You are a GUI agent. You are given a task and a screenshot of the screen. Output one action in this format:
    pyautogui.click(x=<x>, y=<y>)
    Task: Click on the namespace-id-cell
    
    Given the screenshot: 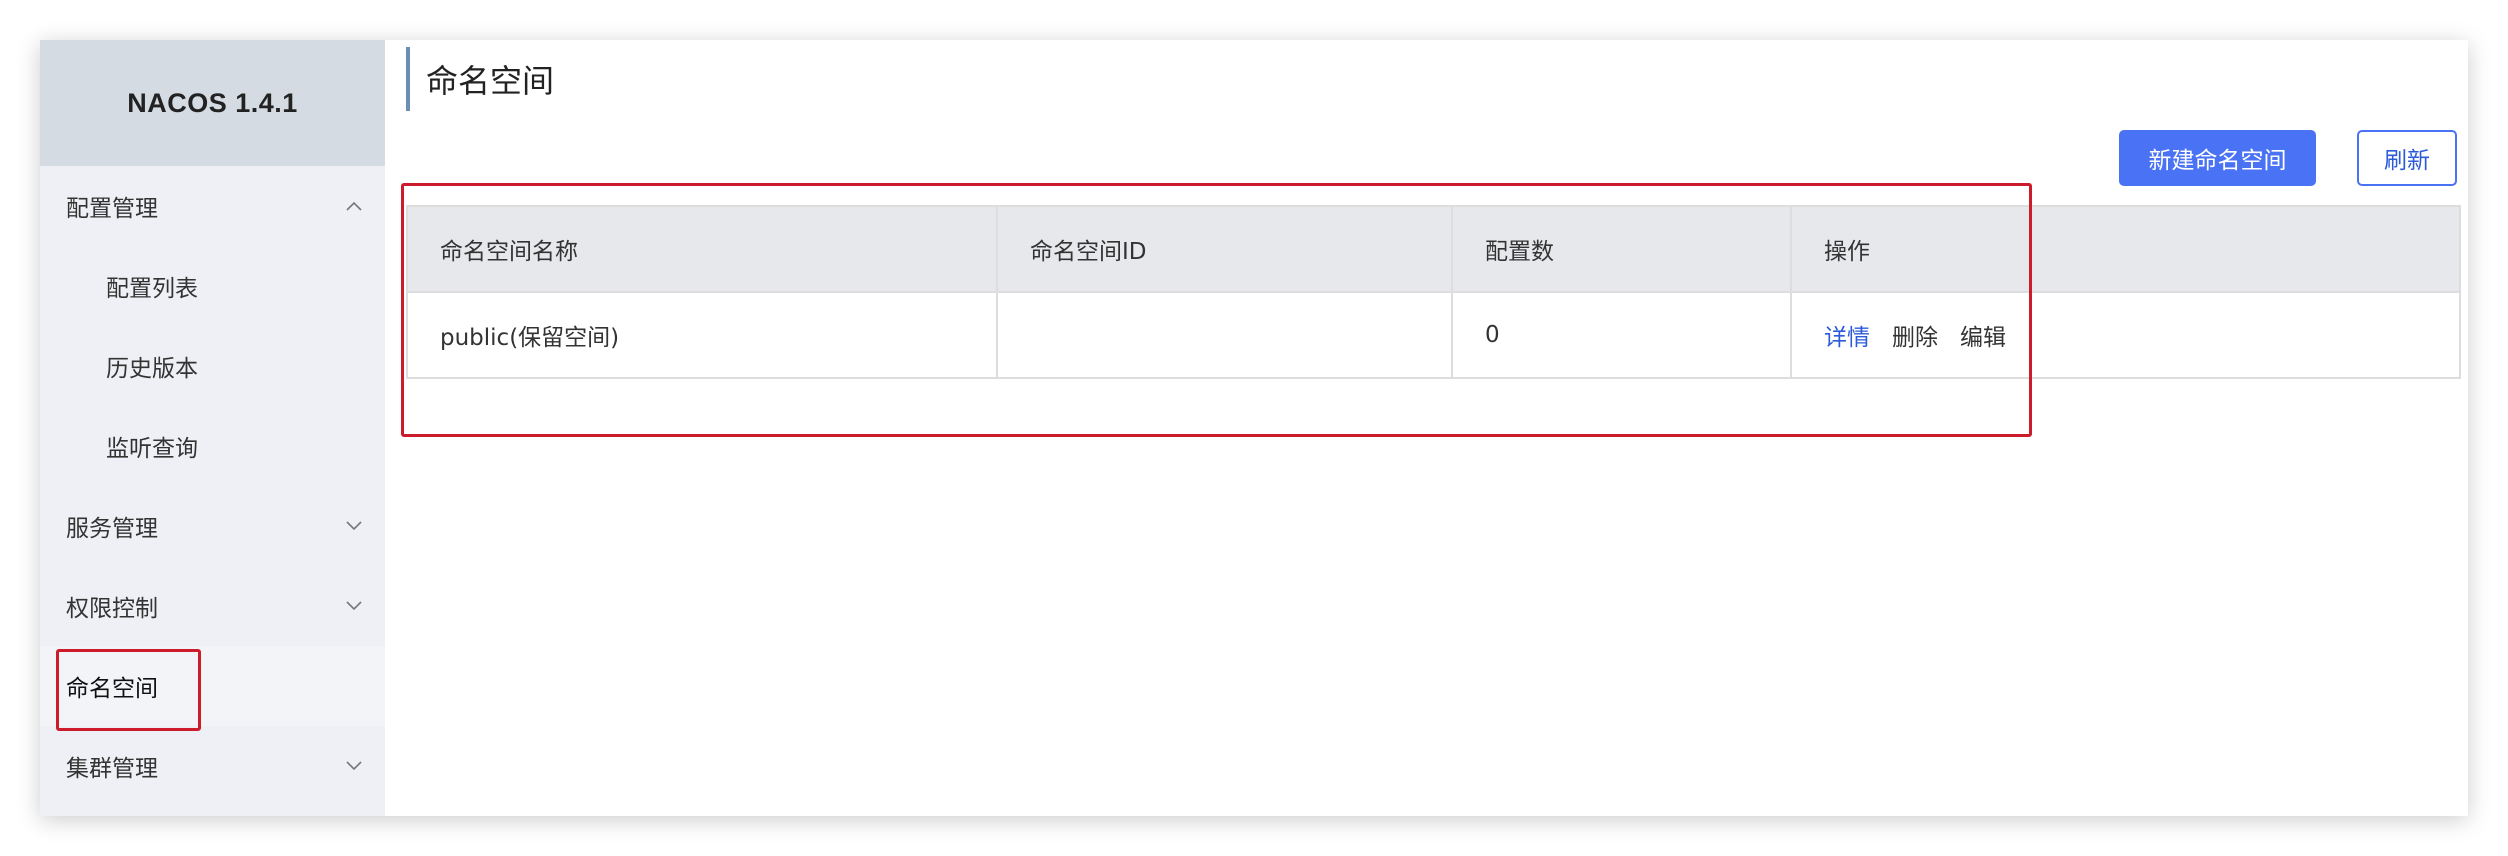 What is the action you would take?
    pyautogui.click(x=1225, y=335)
    